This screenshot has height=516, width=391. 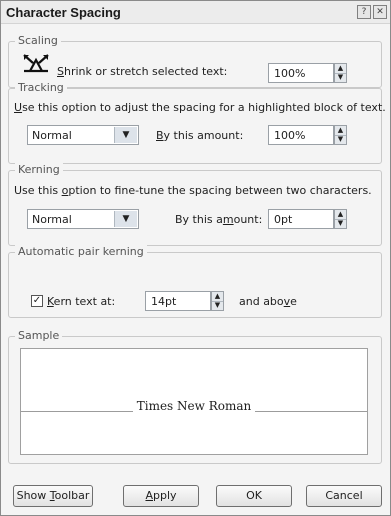 What do you see at coordinates (41, 87) in the screenshot?
I see `tracking-legend: Tracking` at bounding box center [41, 87].